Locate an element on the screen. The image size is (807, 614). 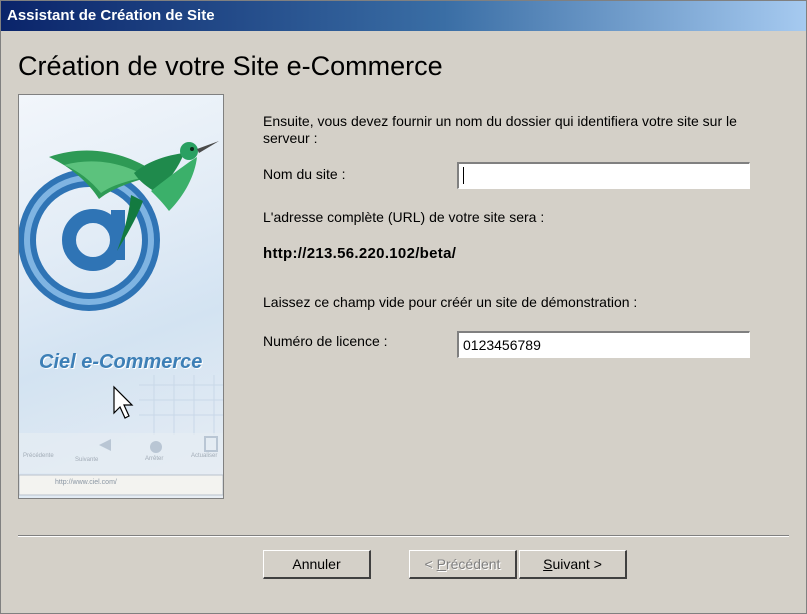
site-name-label: Nom du site : is located at coordinates (304, 174).